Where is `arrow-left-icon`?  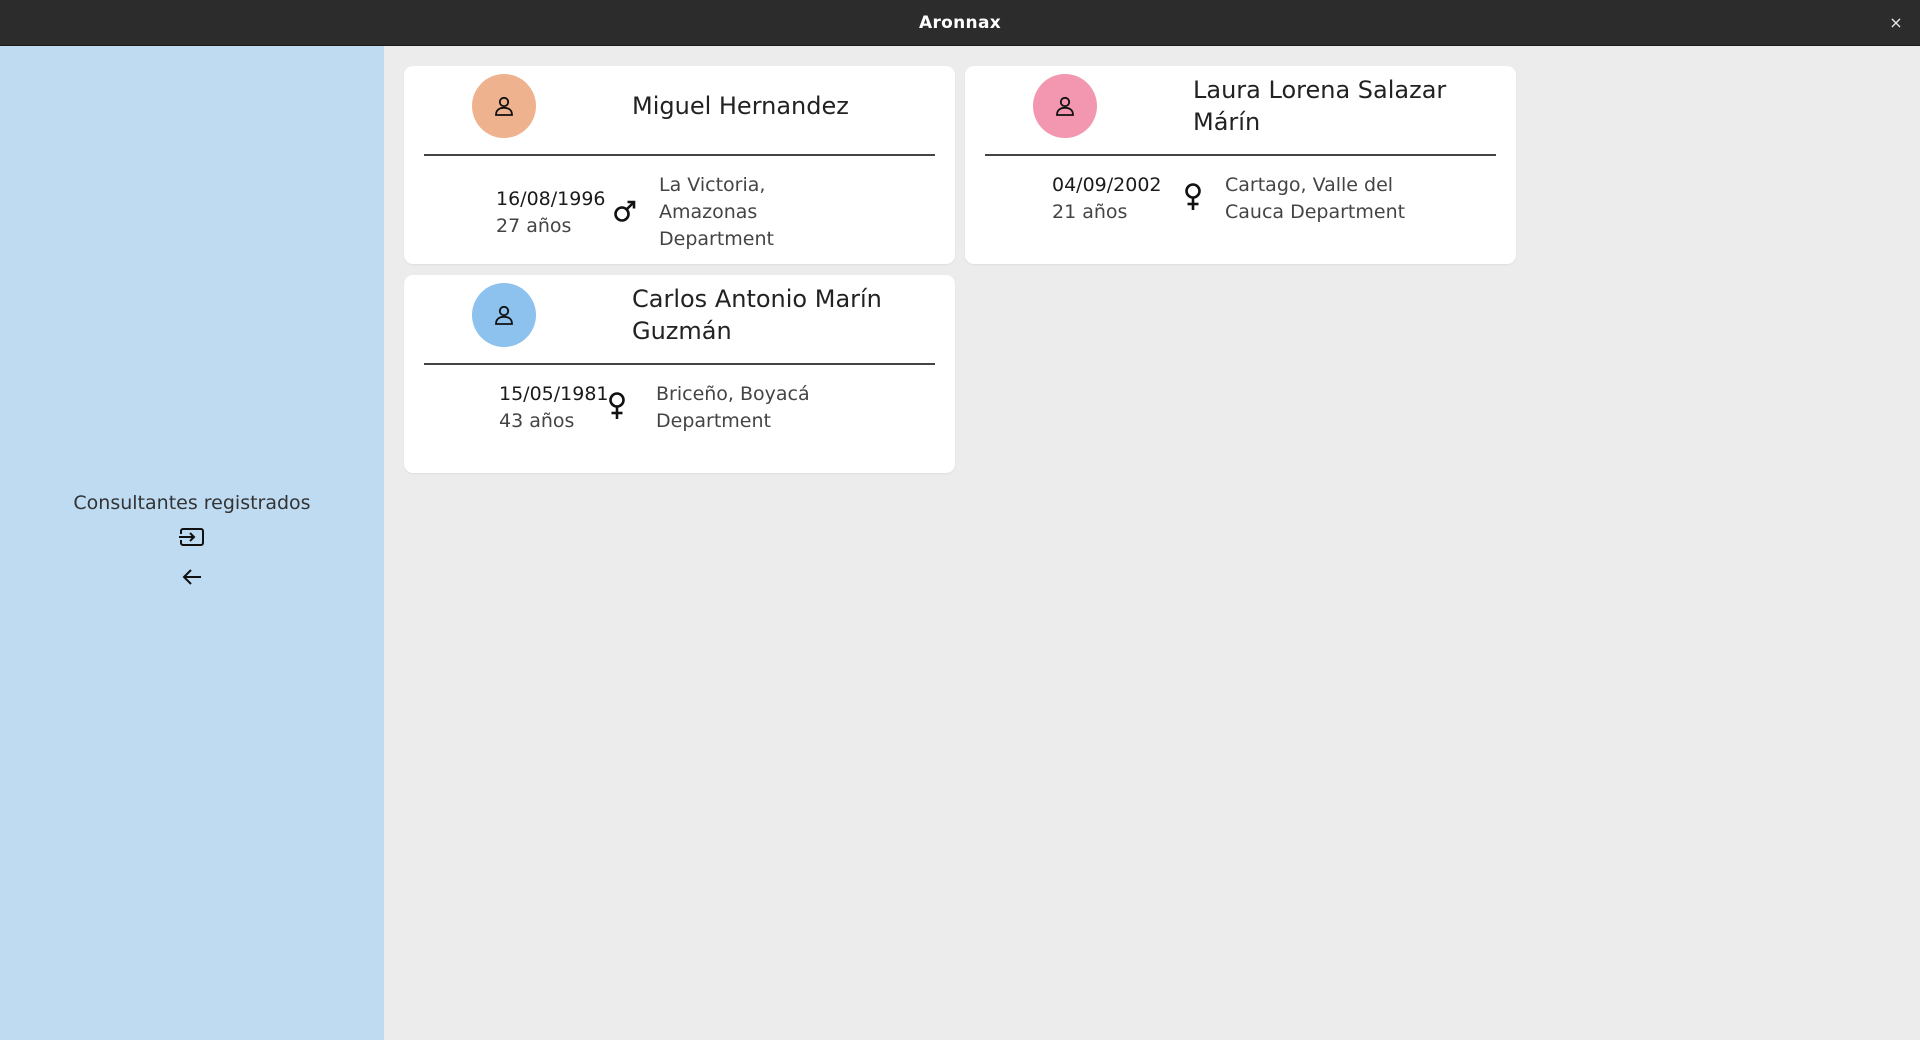
arrow-left-icon is located at coordinates (191, 577).